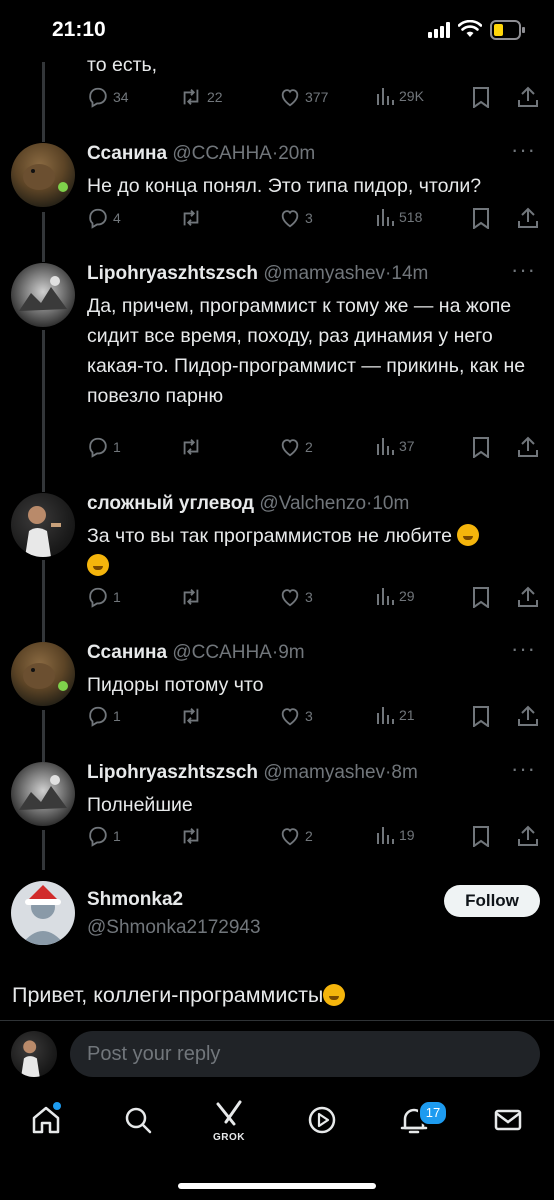 The height and width of the screenshot is (1200, 554). I want to click on tweet-header: Lipohryaszhtszsch @mamyashev·8m, so click(252, 772).